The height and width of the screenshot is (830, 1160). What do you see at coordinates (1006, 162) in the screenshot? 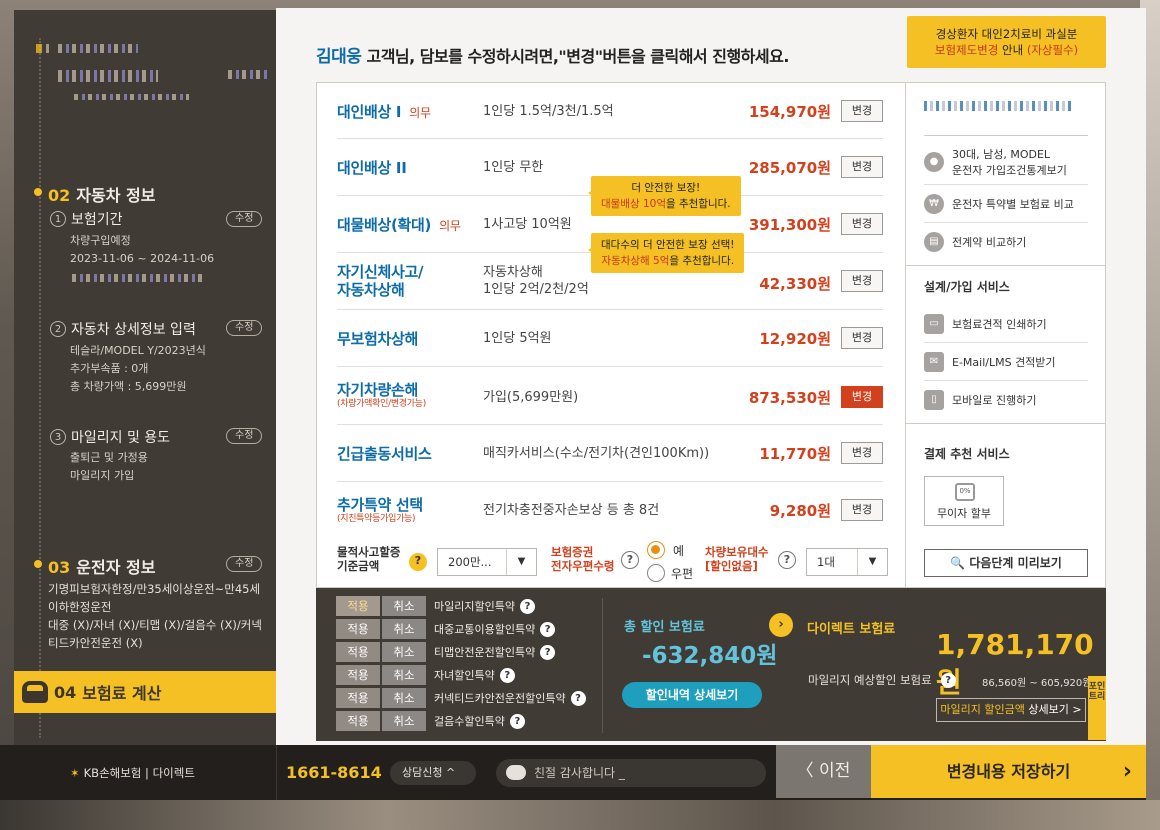
I see `driver-stats-link: ● 30대, 남성, MODEL 운전자 가입조건통계보기` at bounding box center [1006, 162].